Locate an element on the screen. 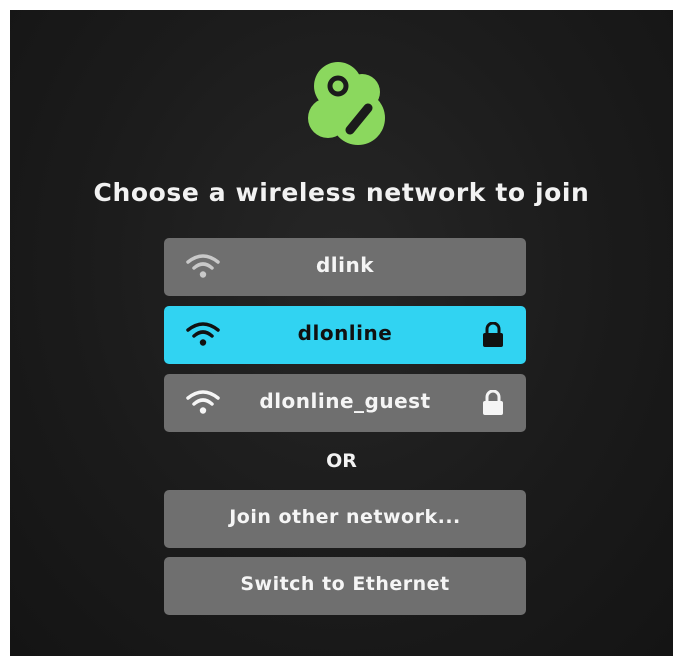  button-label: Switch to Ethernet is located at coordinates (345, 584).